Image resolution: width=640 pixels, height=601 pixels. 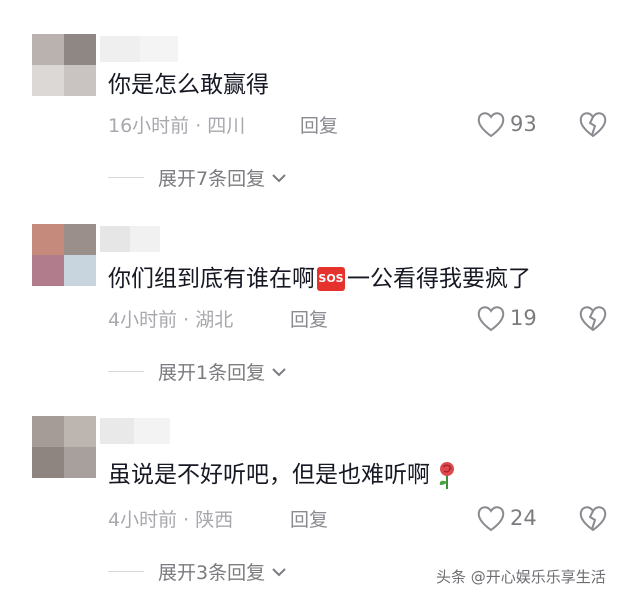 What do you see at coordinates (523, 124) in the screenshot?
I see `like-count: 93` at bounding box center [523, 124].